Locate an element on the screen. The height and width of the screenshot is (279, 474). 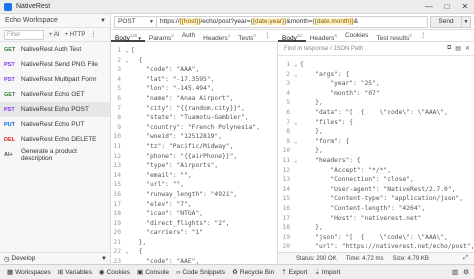
code-line: 12 "phone": "{{airPhone}}", is located at coordinates (194, 157).